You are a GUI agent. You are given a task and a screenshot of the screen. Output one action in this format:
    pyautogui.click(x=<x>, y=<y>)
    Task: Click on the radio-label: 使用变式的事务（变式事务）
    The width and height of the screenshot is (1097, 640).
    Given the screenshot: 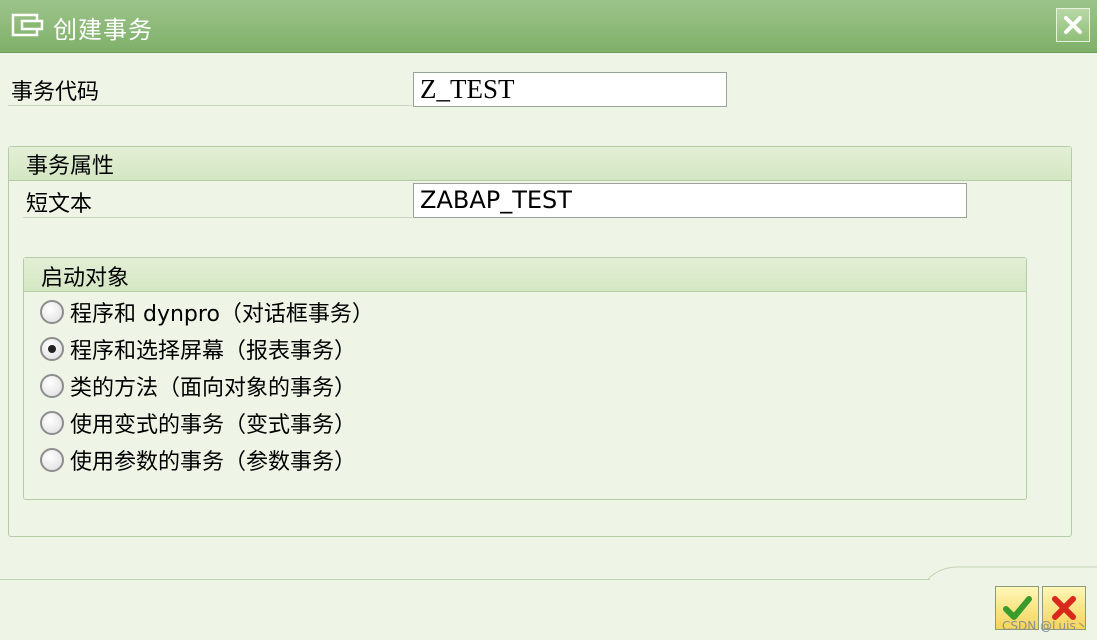 What is the action you would take?
    pyautogui.click(x=213, y=425)
    